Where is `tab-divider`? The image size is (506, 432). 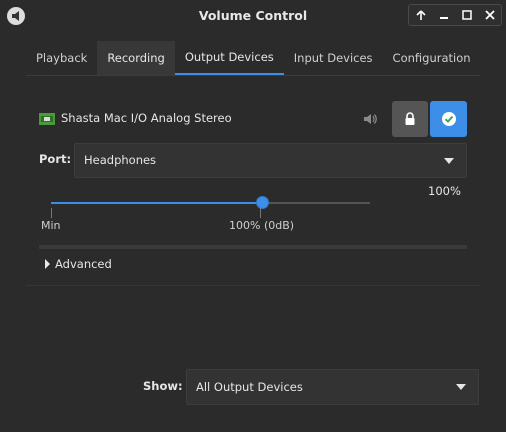 tab-divider is located at coordinates (253, 75).